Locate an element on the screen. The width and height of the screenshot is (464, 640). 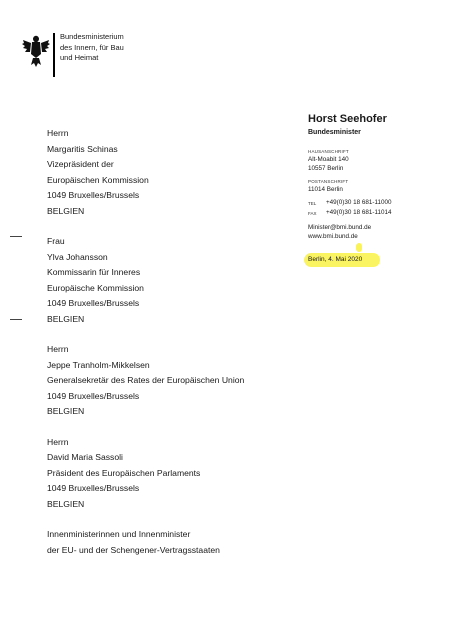
house-address-line: Alt-Moabit 140 is located at coordinates (328, 159).